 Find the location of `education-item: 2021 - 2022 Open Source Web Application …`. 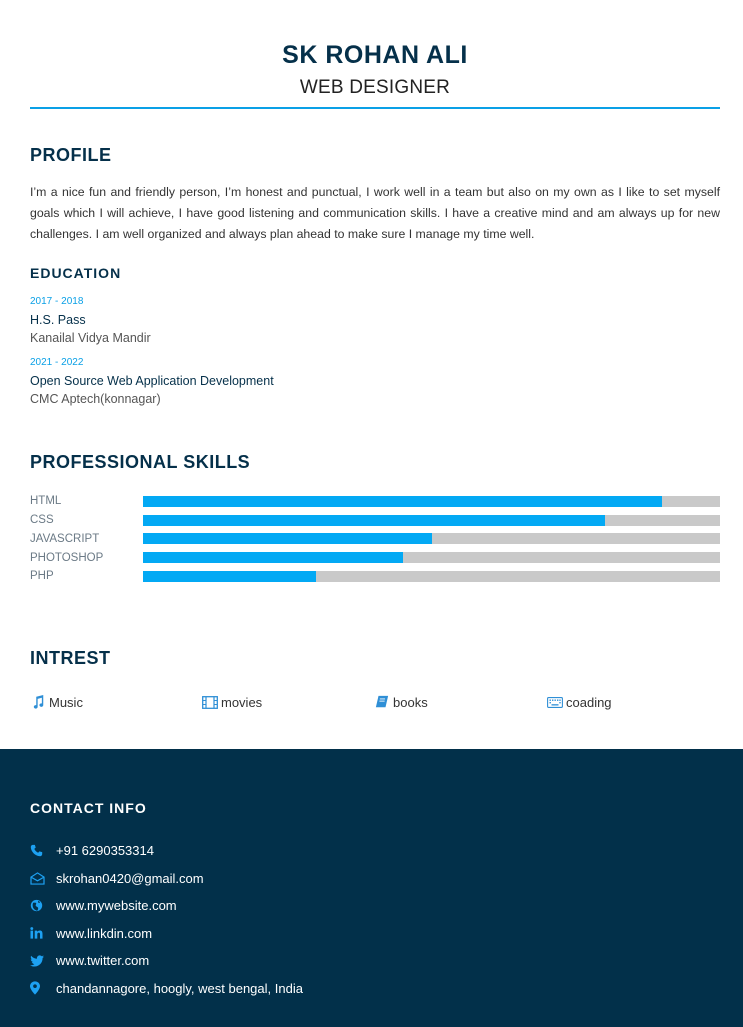

education-item: 2021 - 2022 Open Source Web Application … is located at coordinates (375, 382).